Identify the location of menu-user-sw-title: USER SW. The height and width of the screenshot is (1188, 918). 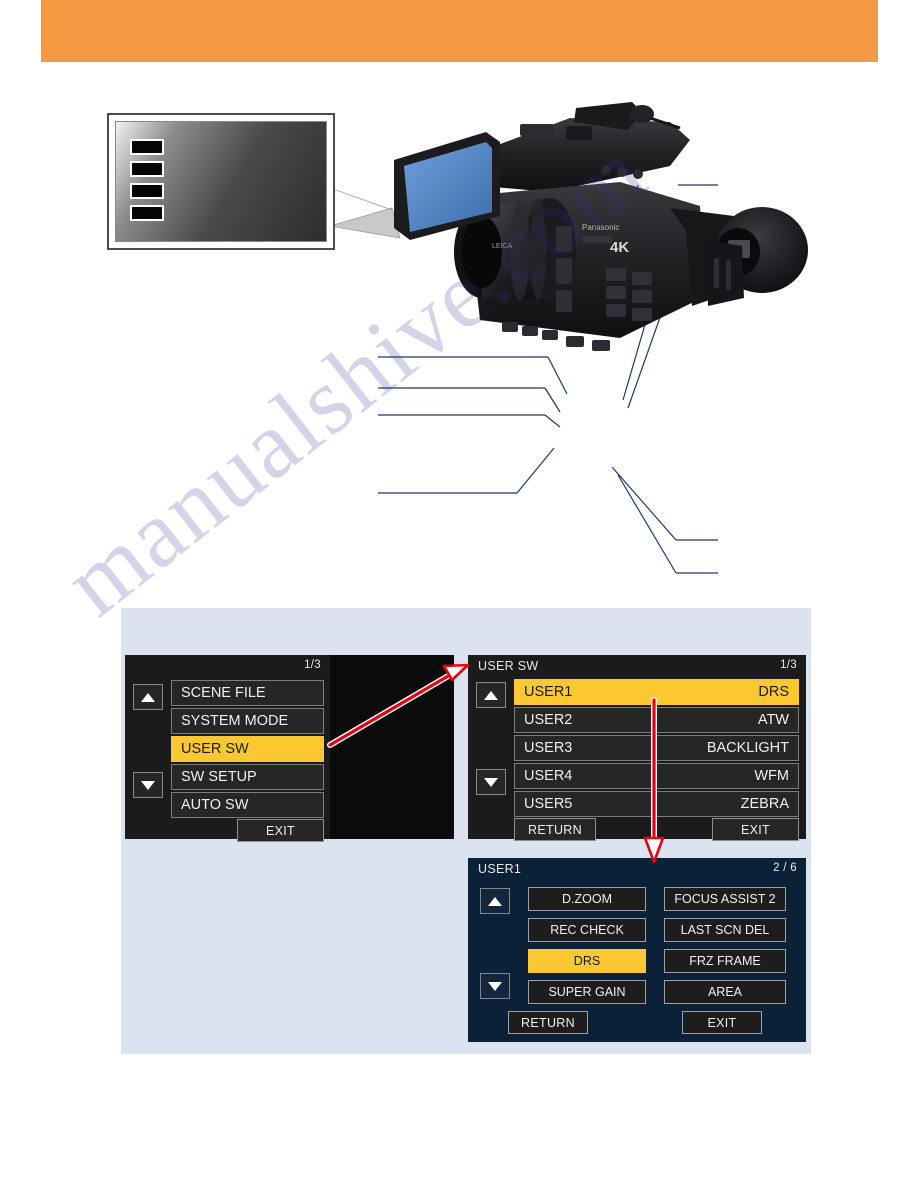
(508, 666).